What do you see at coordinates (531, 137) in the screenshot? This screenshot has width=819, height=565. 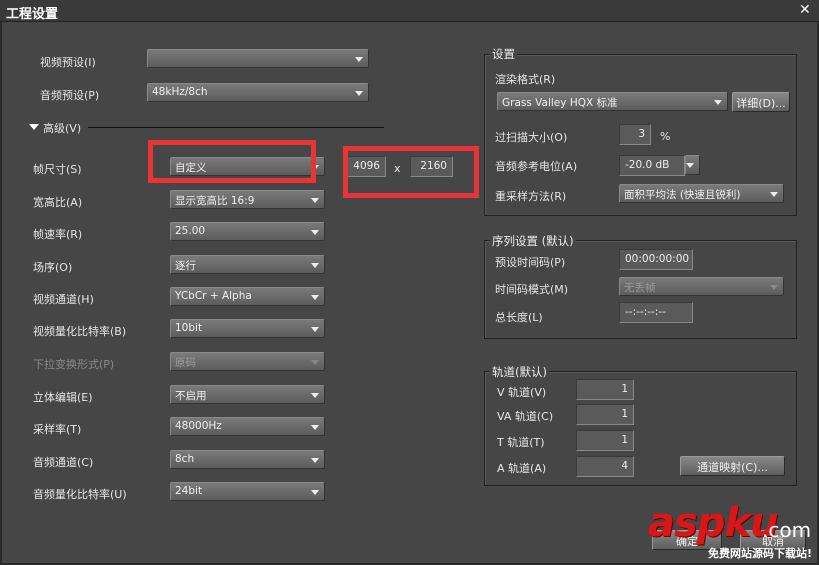 I see `overscan-label: 过扫描大小(O)` at bounding box center [531, 137].